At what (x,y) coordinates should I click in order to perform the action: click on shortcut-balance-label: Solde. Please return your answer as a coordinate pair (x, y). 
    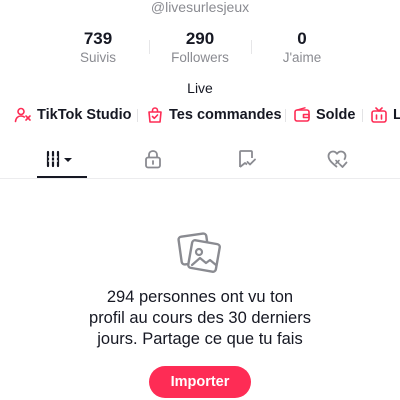
    Looking at the image, I should click on (336, 115).